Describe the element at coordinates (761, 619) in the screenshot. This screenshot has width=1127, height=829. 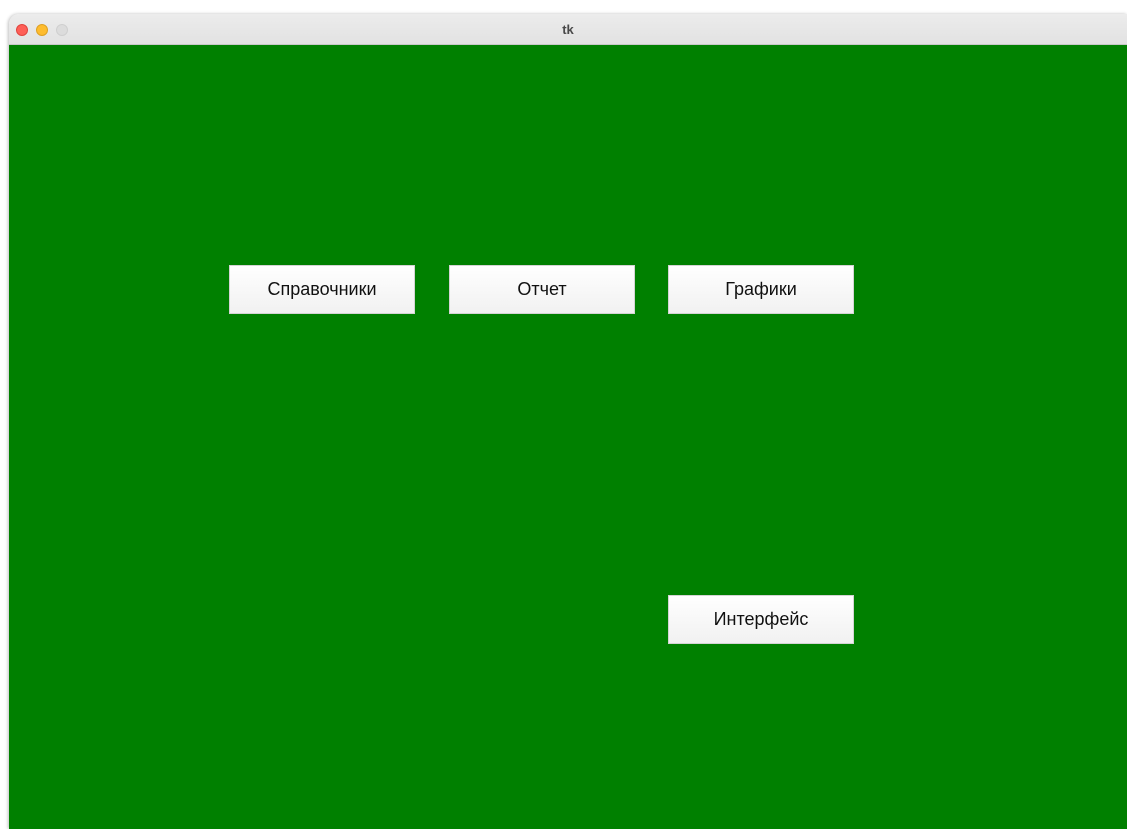
I see `interface-button: Интерфейс` at that location.